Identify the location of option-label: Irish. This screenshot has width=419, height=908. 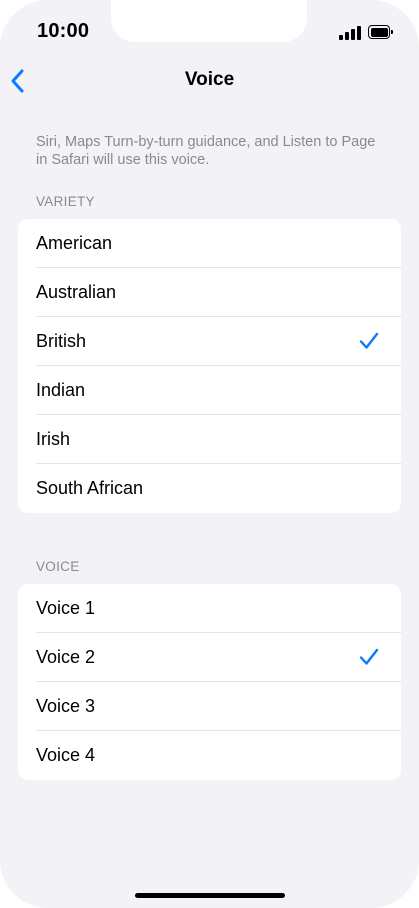
(53, 439).